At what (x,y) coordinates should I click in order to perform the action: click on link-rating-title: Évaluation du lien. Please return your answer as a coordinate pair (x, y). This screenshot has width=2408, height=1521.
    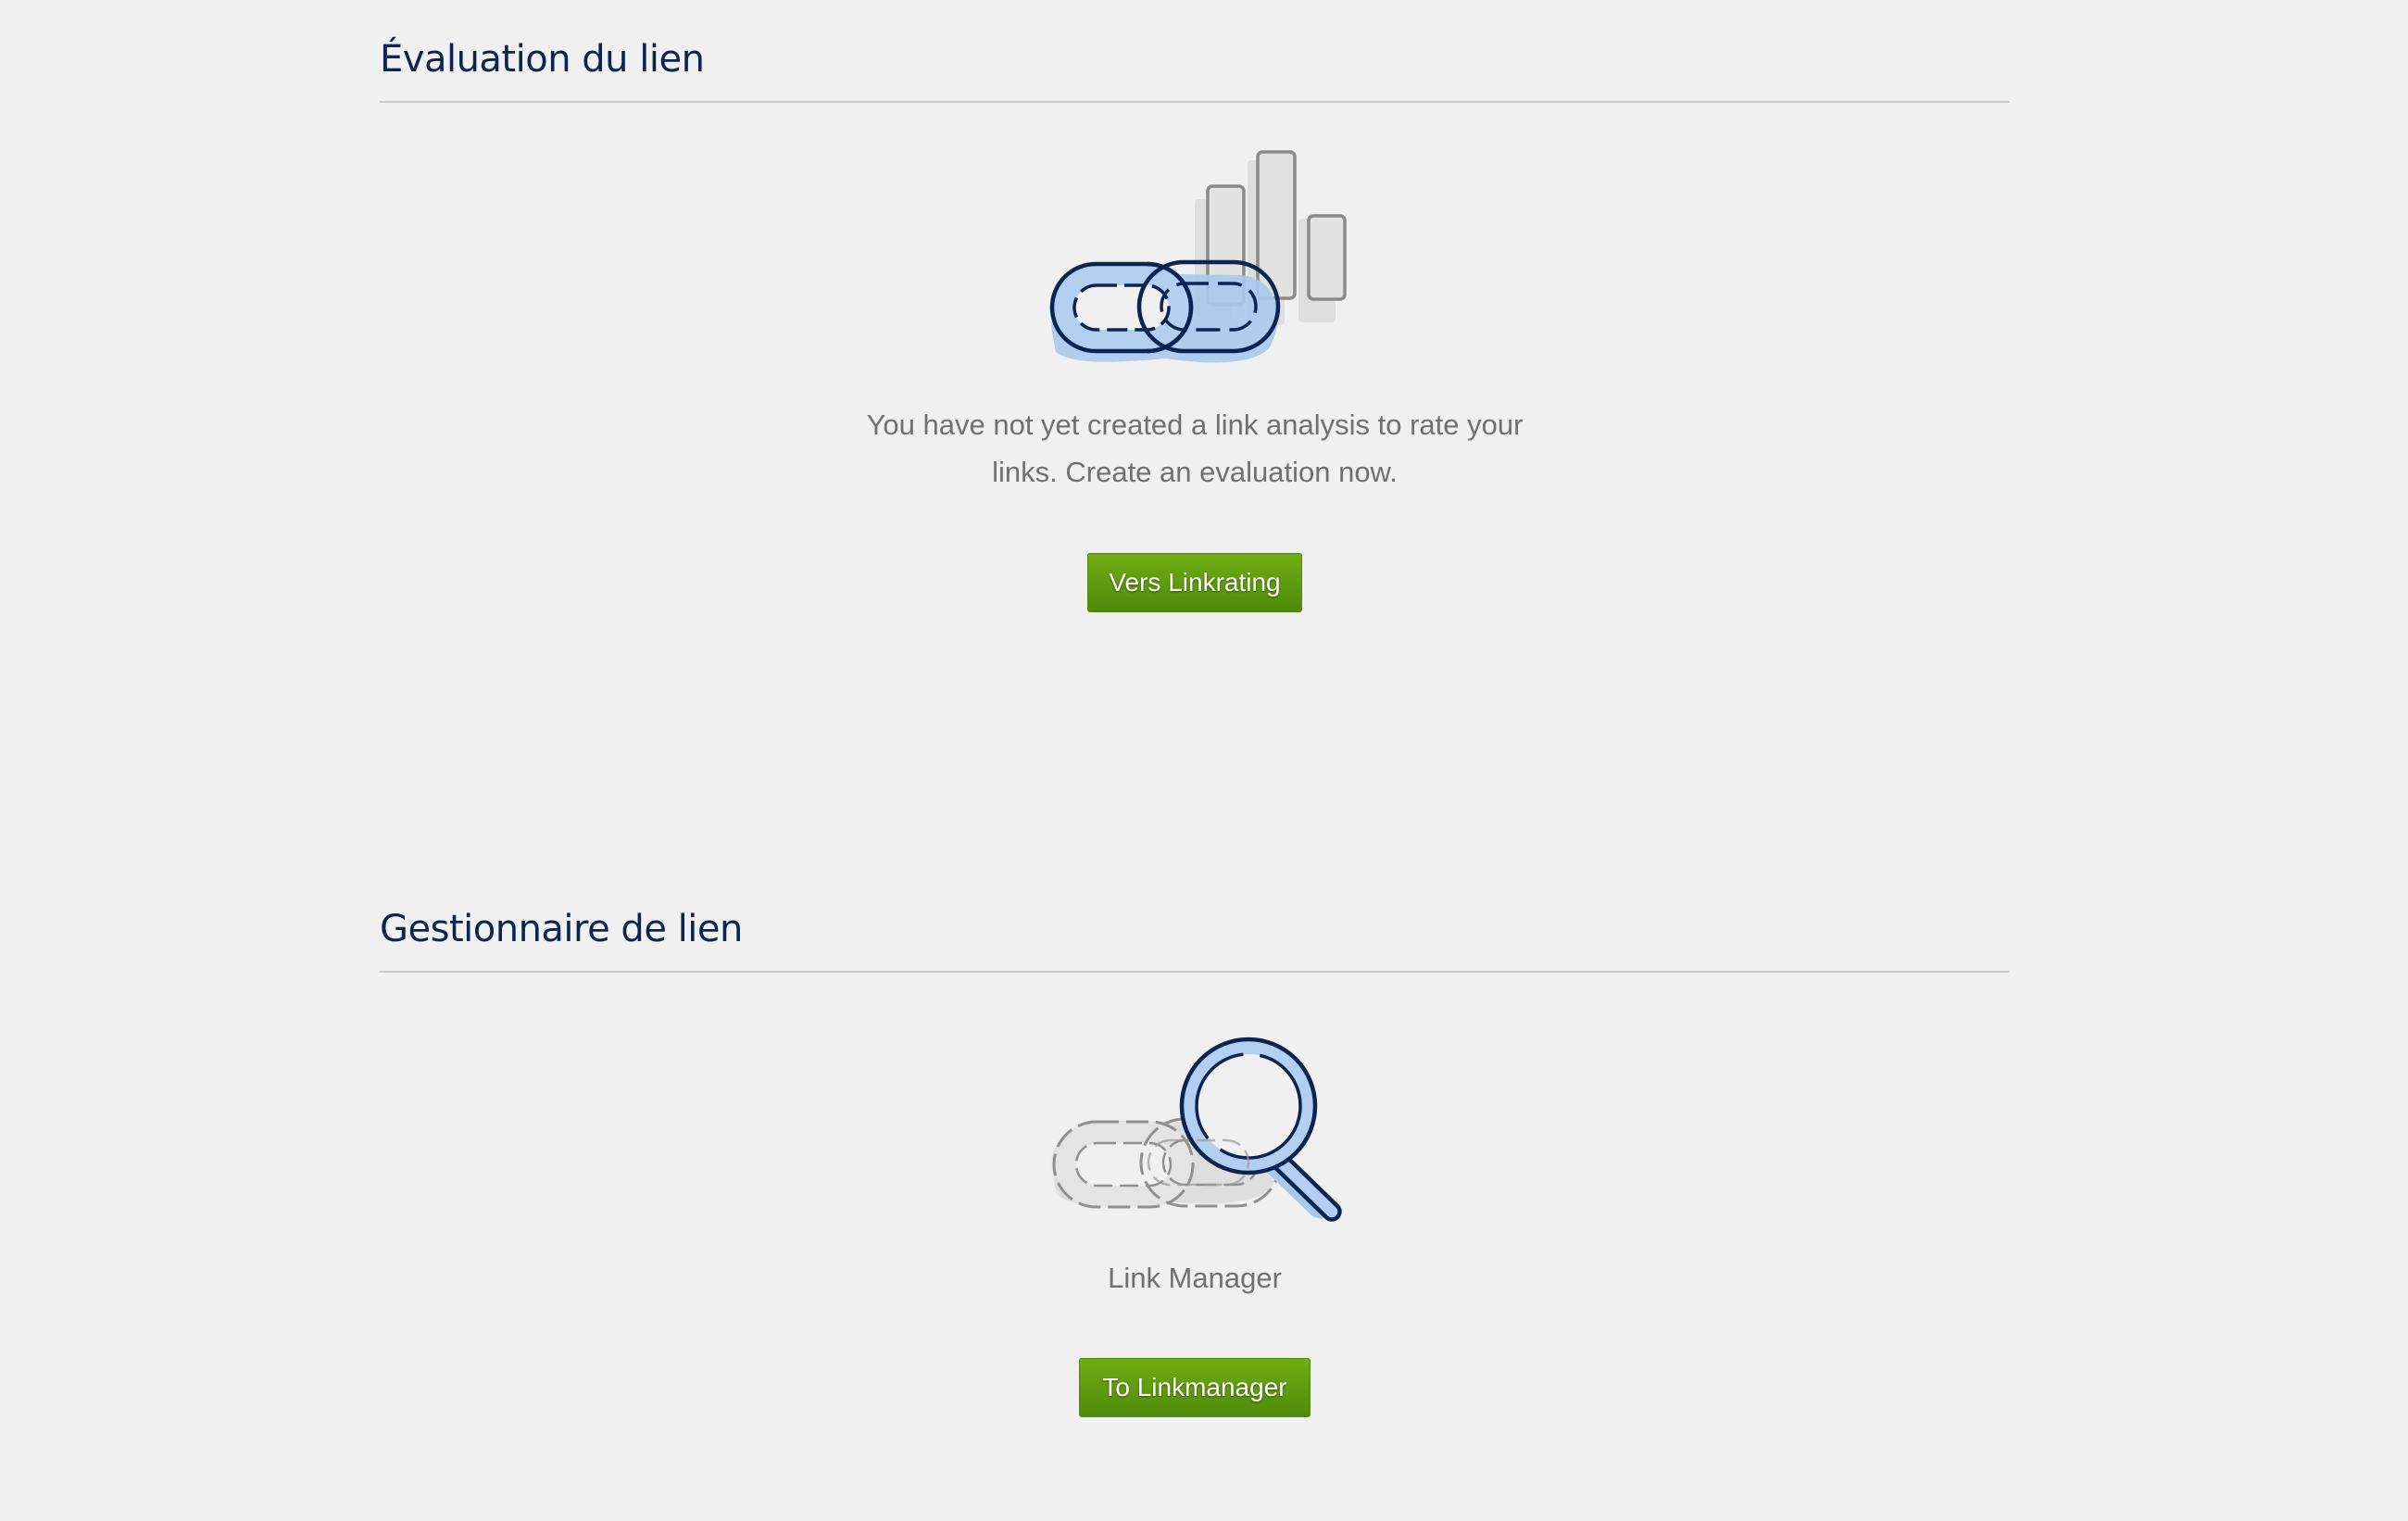
    Looking at the image, I should click on (542, 60).